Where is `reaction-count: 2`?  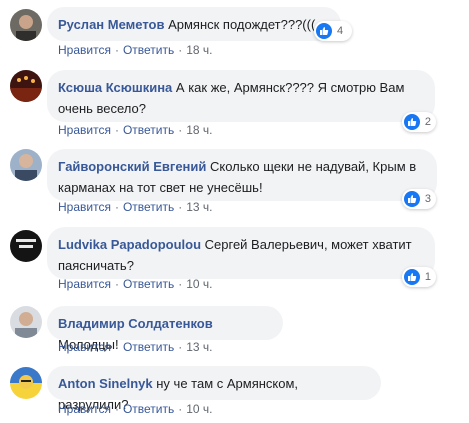 reaction-count: 2 is located at coordinates (419, 122).